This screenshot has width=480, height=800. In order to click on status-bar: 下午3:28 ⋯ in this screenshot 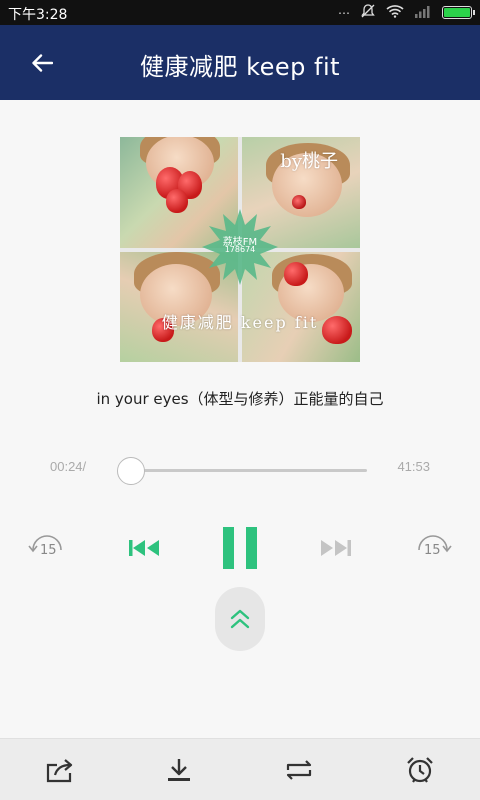, I will do `click(240, 12)`.